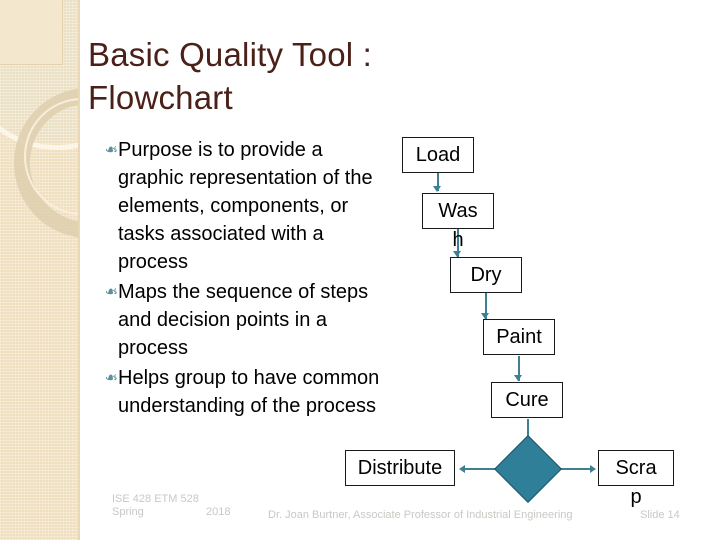 This screenshot has width=720, height=540. Describe the element at coordinates (527, 400) in the screenshot. I see `flowchart-node-cure: Cure` at that location.